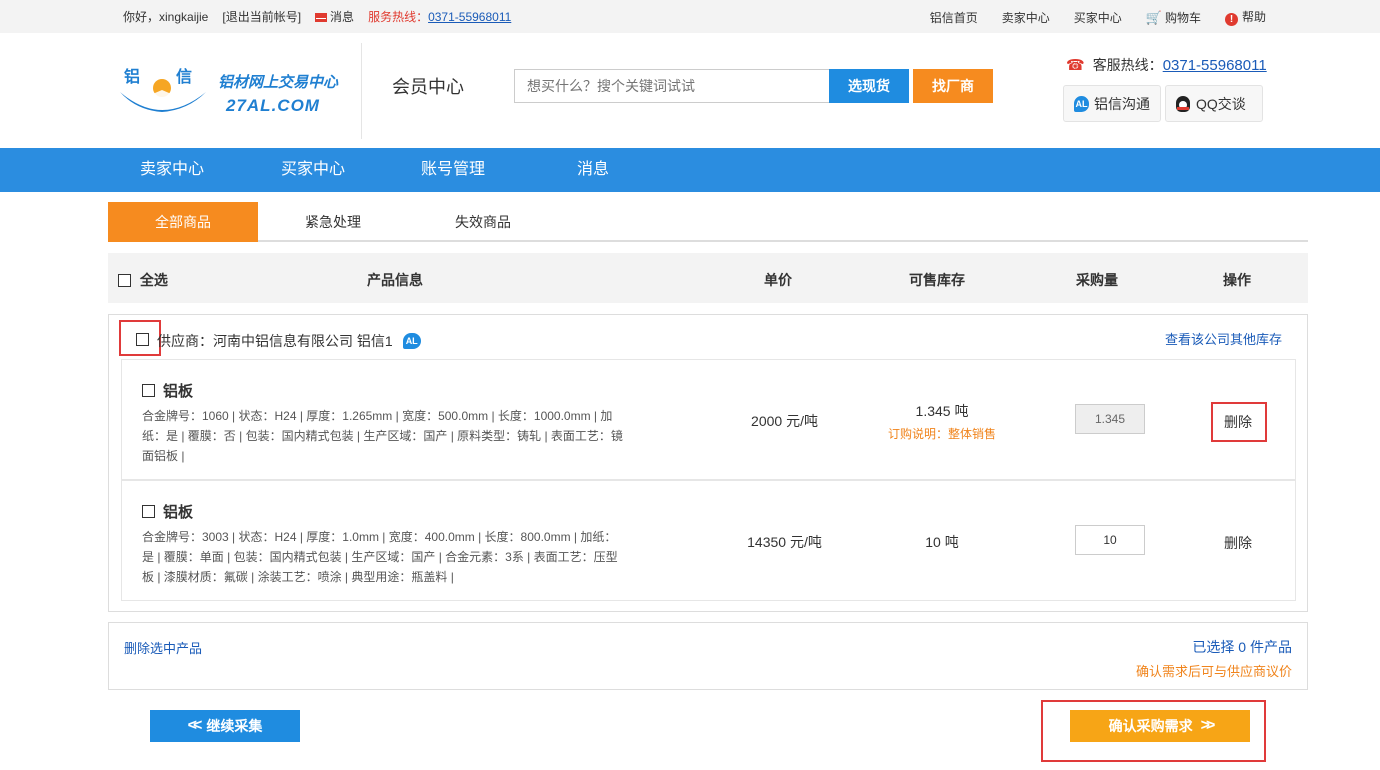  Describe the element at coordinates (163, 647) in the screenshot. I see `delete-selected-link: 删除选中产品` at that location.